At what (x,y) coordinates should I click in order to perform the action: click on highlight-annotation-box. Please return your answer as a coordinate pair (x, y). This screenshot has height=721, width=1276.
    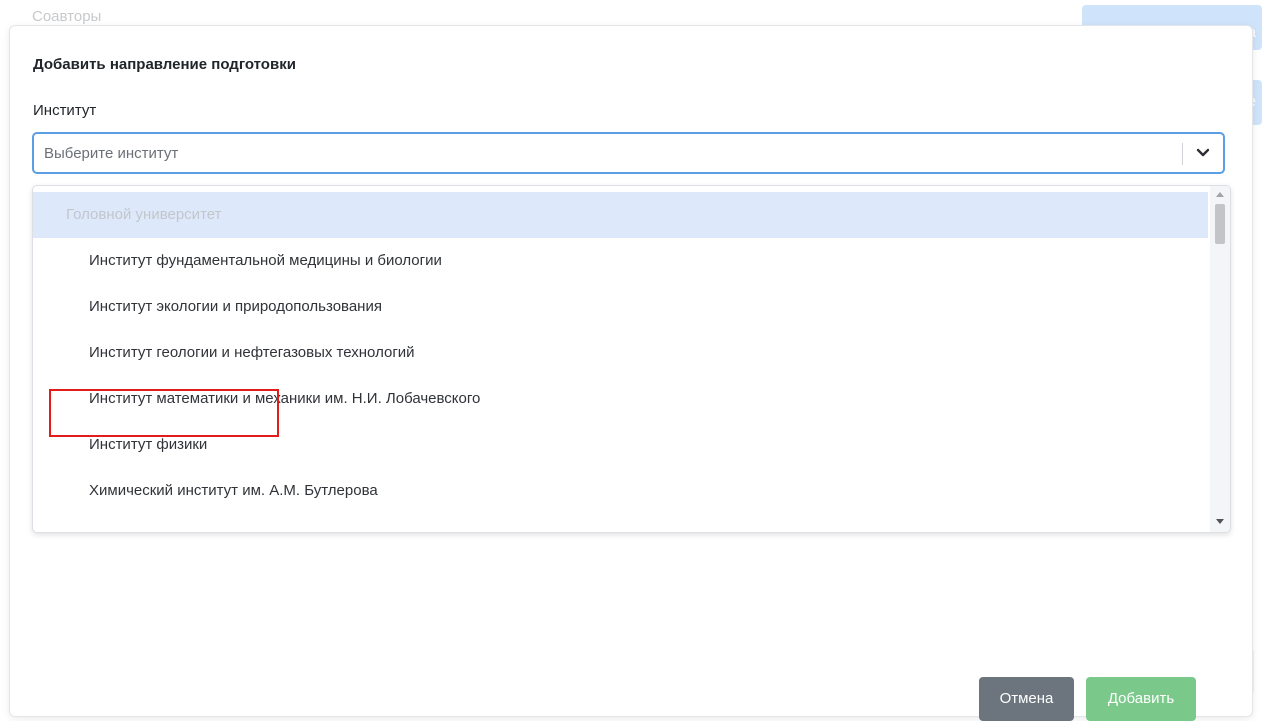
    Looking at the image, I should click on (164, 413).